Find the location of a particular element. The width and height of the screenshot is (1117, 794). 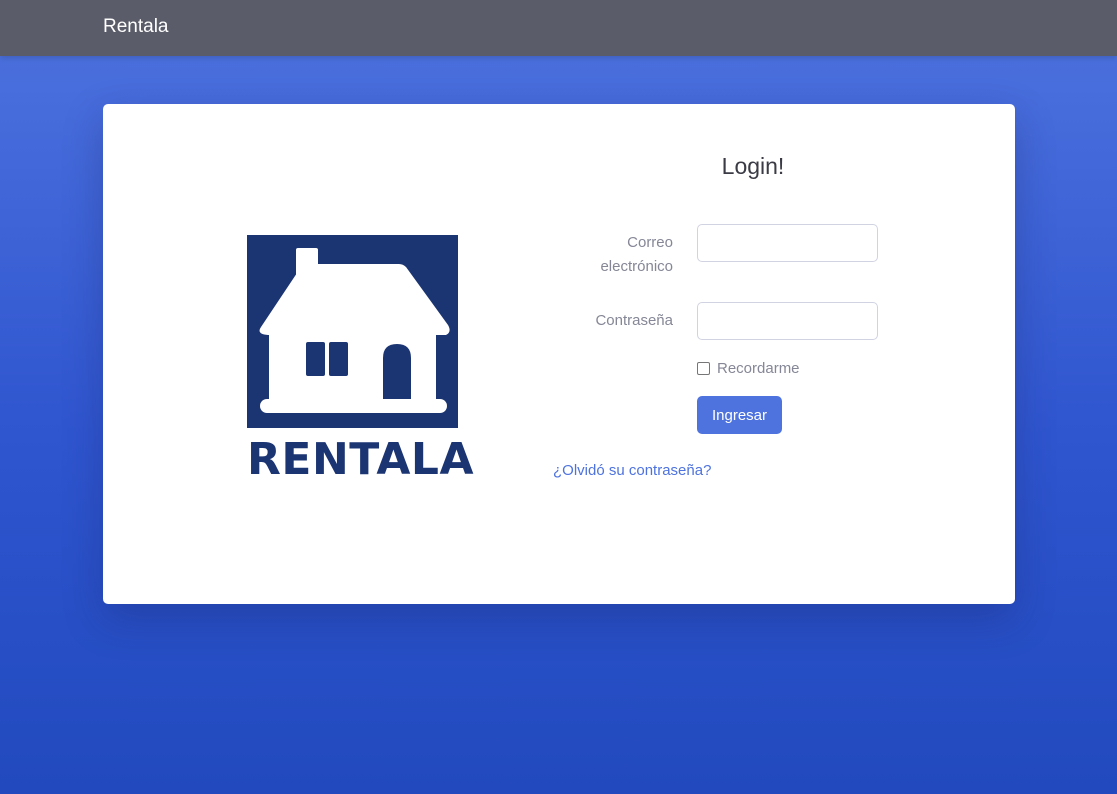

house-icon is located at coordinates (354, 330).